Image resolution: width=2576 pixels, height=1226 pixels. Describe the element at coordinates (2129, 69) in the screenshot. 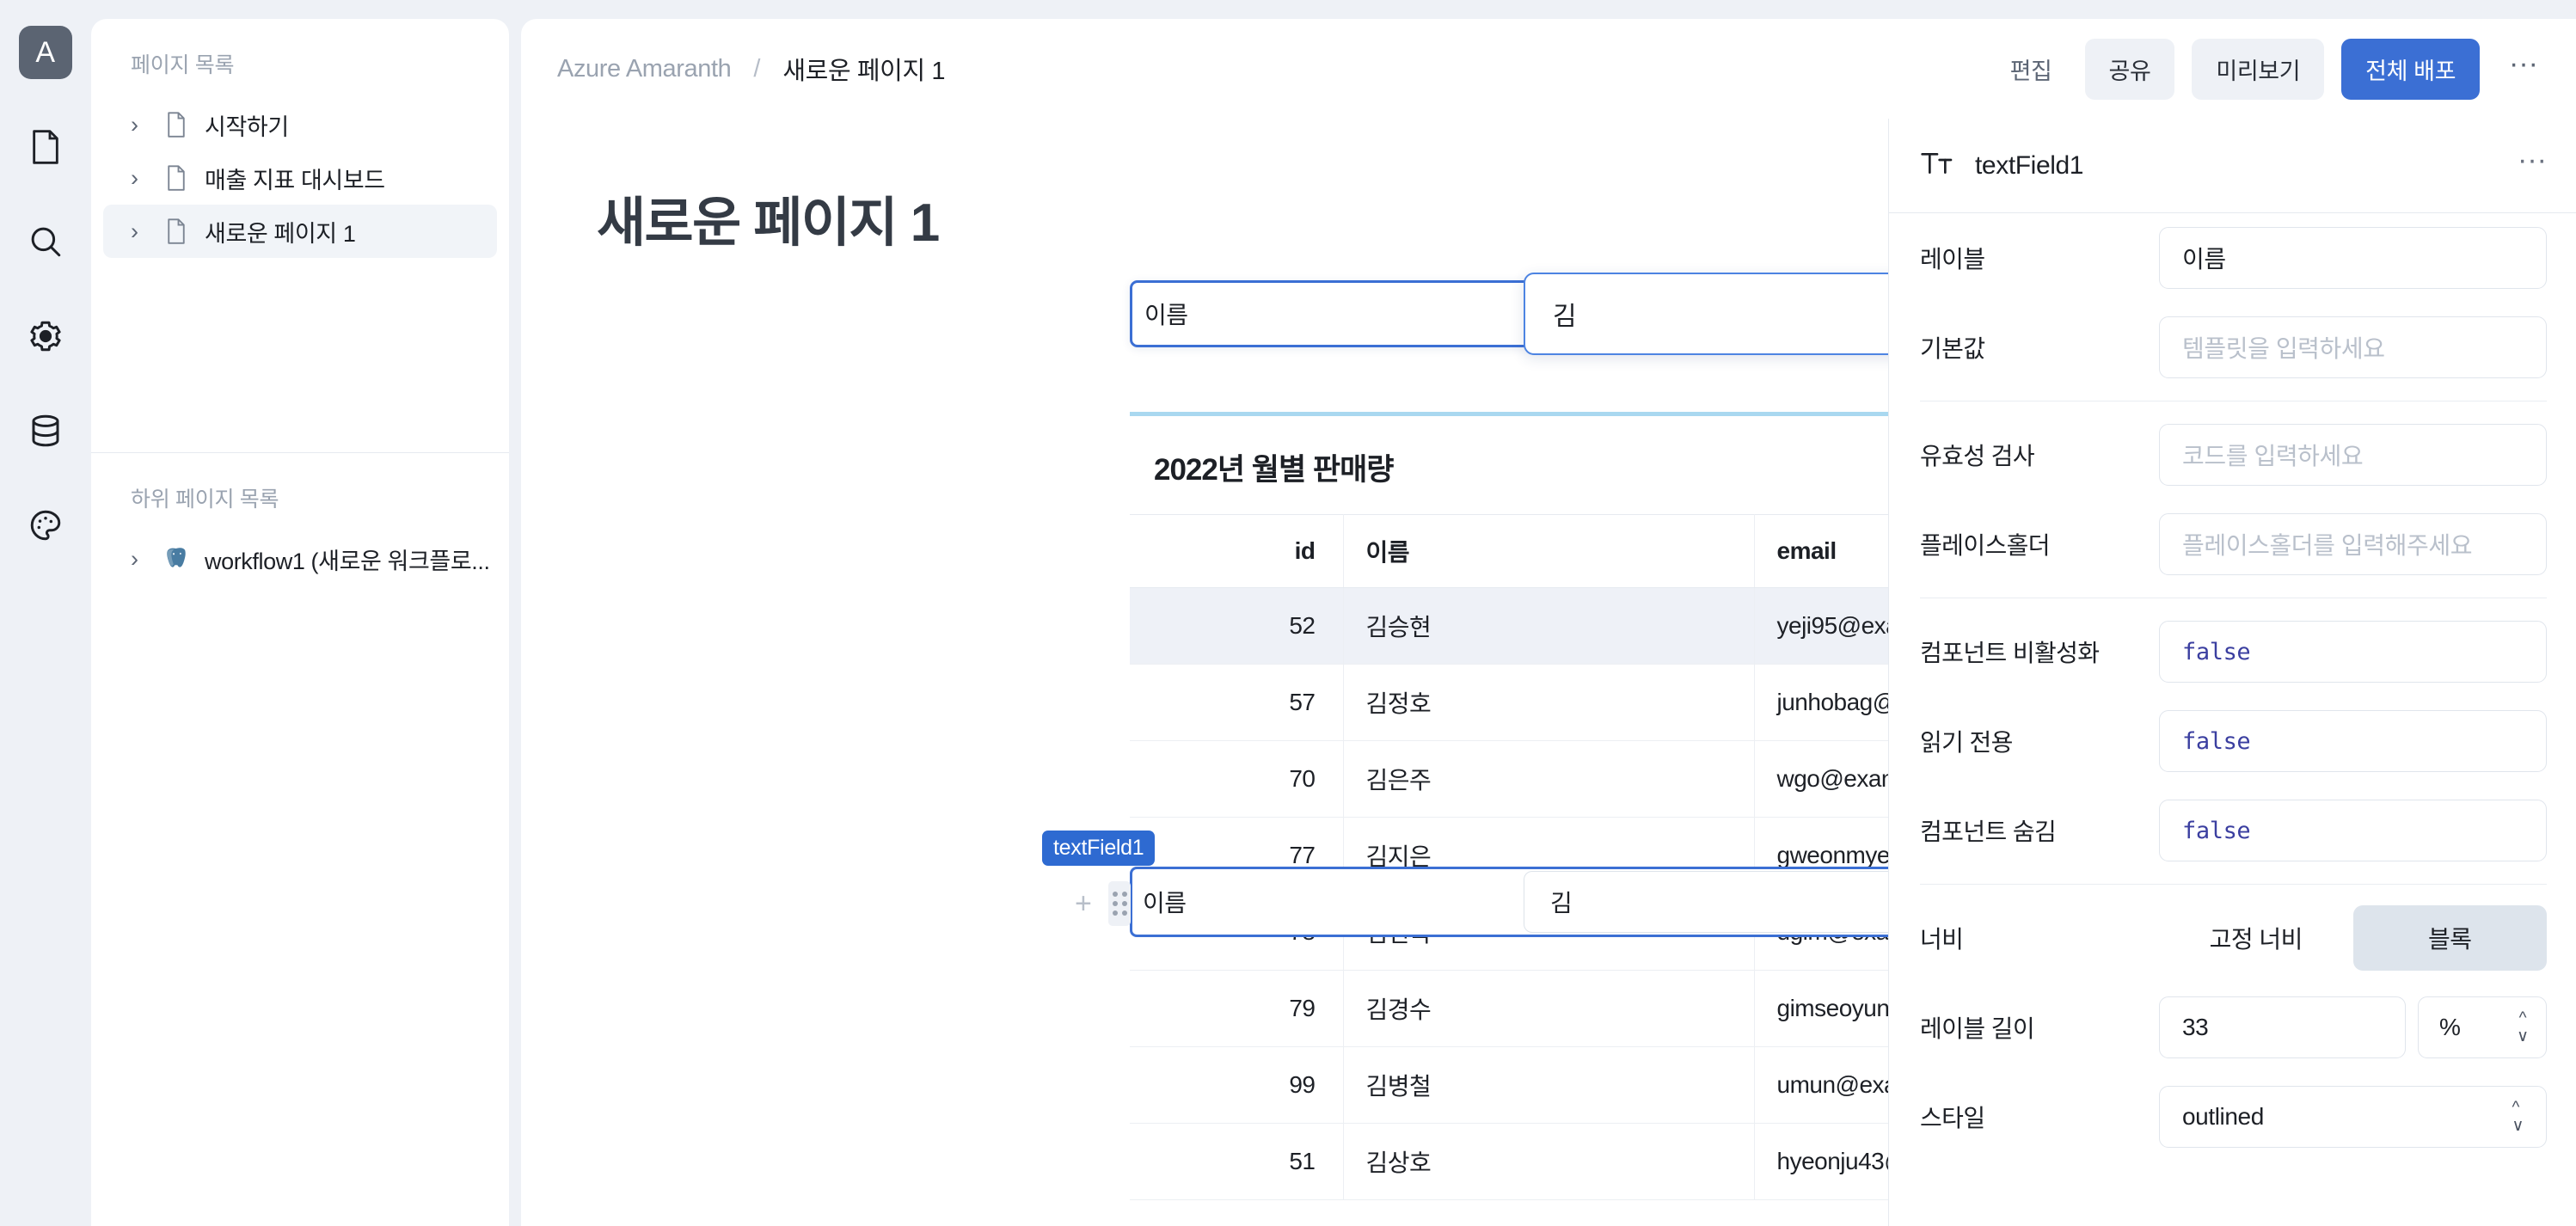

I see `share-button: 공유` at that location.